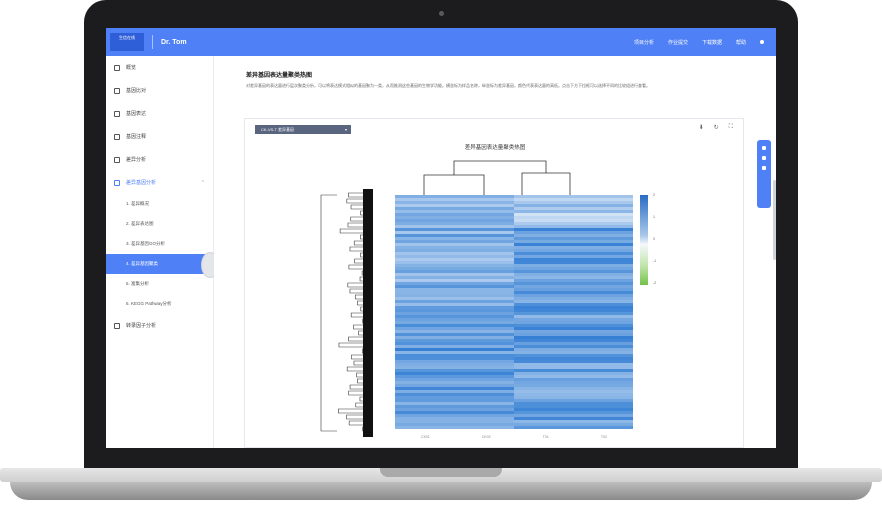 The width and height of the screenshot is (882, 505). I want to click on download-icon: ⬇, so click(701, 127).